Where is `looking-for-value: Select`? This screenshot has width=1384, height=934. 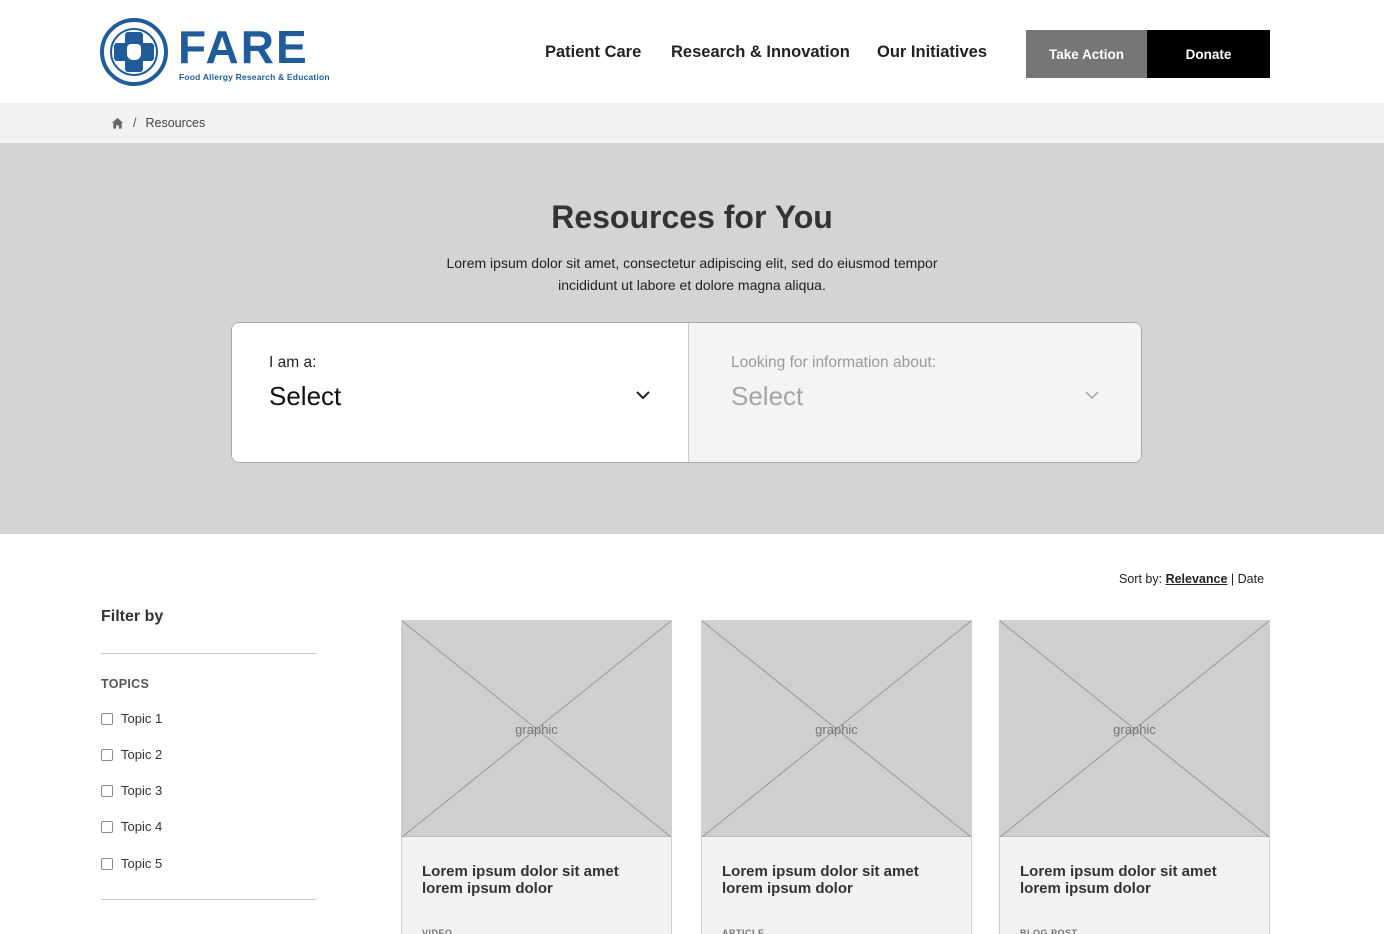 looking-for-value: Select is located at coordinates (767, 396).